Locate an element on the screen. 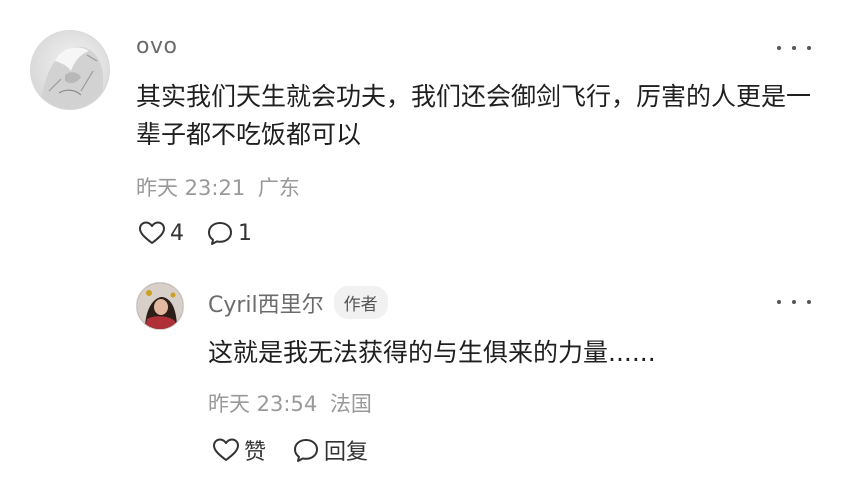 This screenshot has height=502, width=848. author-badge: 作者 is located at coordinates (360, 302).